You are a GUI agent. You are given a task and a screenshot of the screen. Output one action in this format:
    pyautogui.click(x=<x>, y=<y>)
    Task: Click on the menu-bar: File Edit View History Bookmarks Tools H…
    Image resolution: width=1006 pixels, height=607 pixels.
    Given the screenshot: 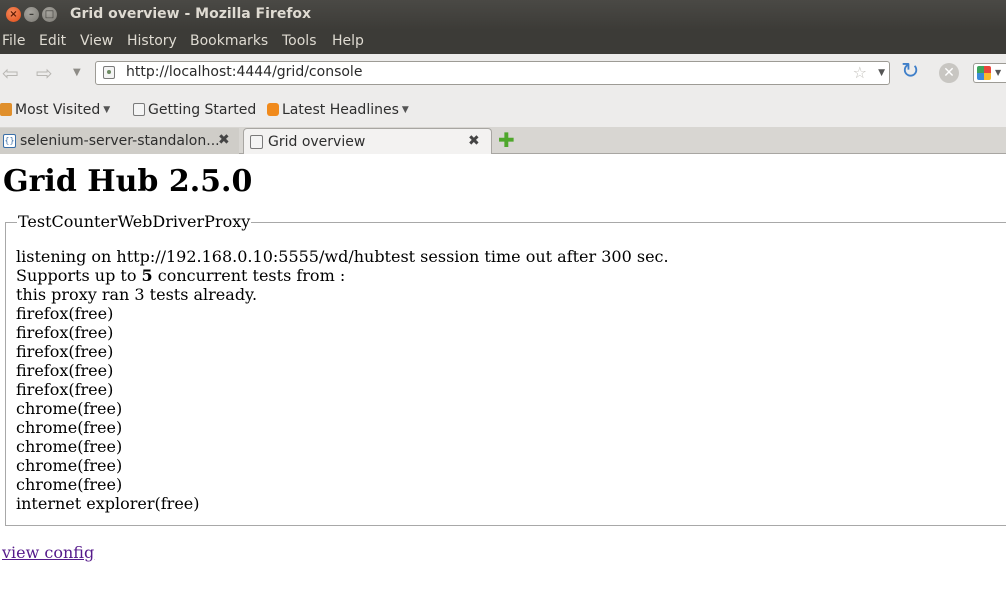 What is the action you would take?
    pyautogui.click(x=503, y=42)
    